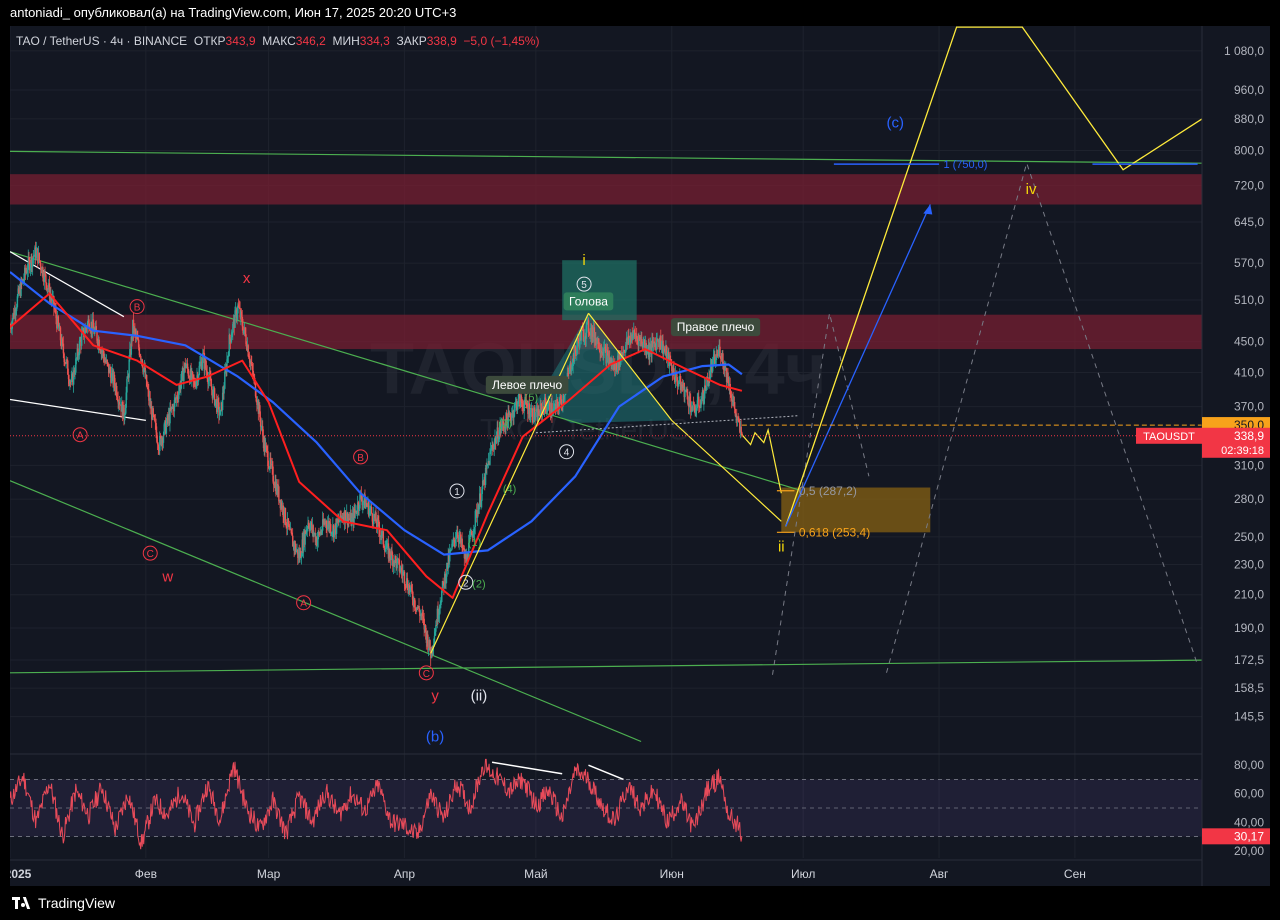  I want to click on wave-label-13: 5, so click(584, 285).